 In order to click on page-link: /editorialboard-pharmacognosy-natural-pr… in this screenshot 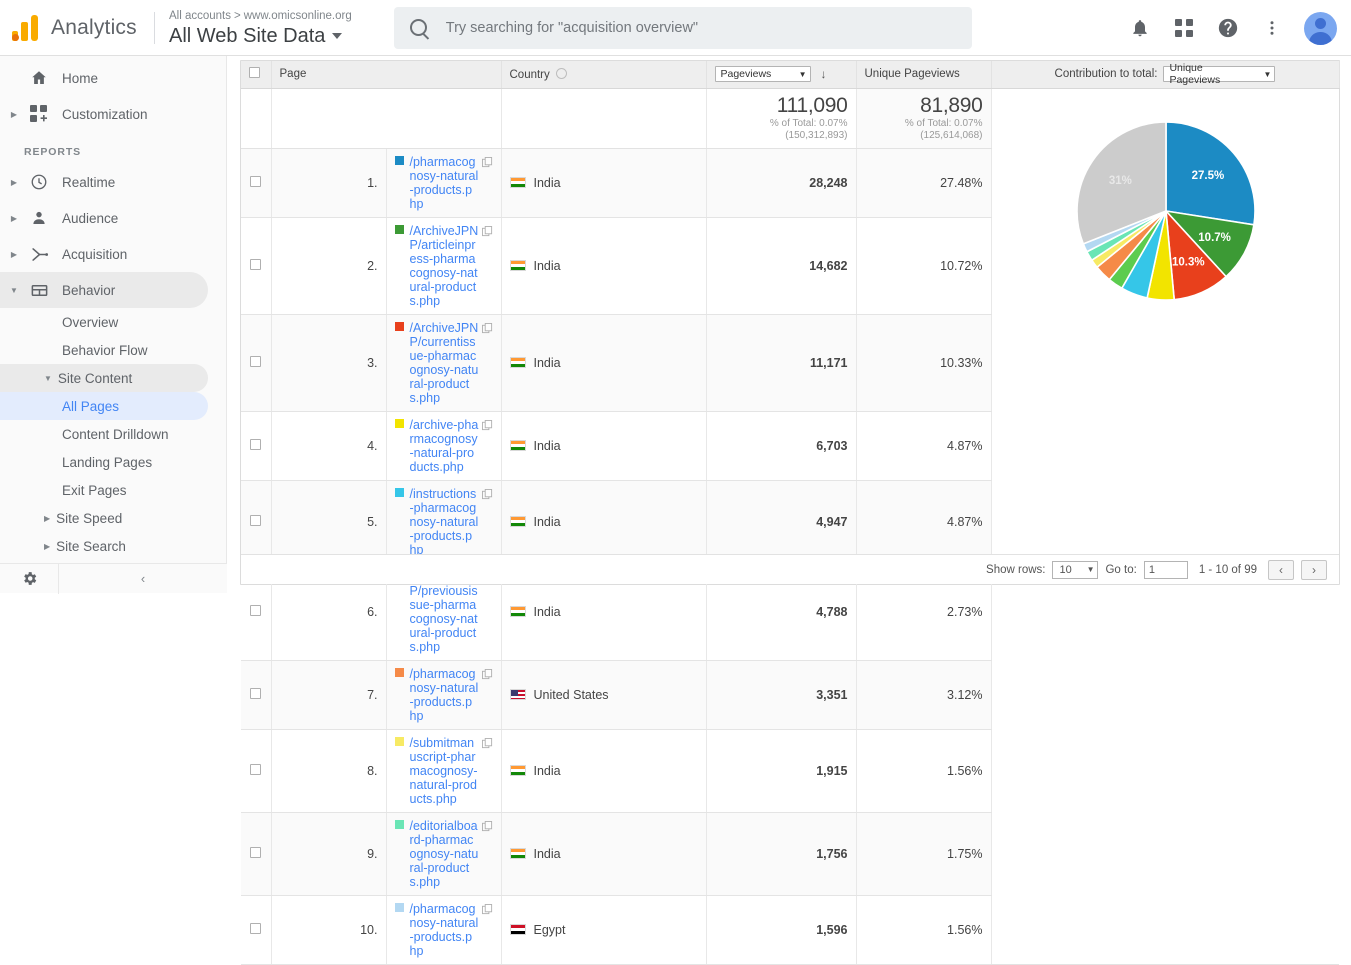, I will do `click(444, 854)`.